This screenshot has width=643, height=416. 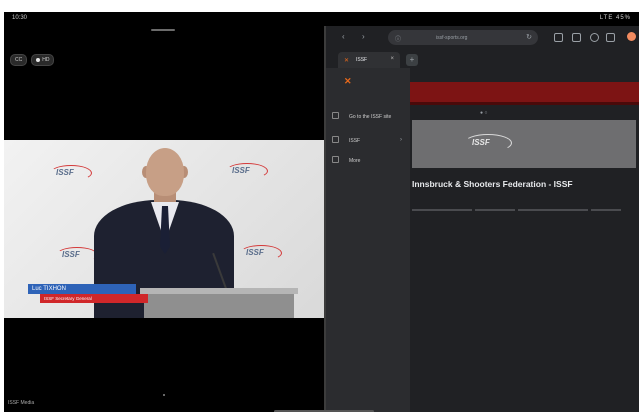 What do you see at coordinates (412, 60) in the screenshot?
I see `new-tab-button: +` at bounding box center [412, 60].